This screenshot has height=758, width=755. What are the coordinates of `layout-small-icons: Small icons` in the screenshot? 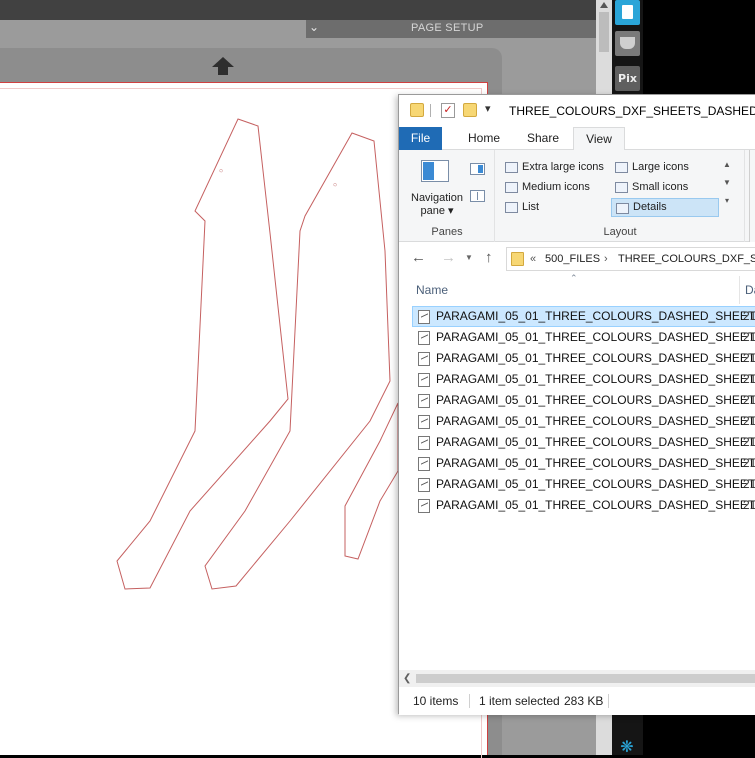 It's located at (665, 187).